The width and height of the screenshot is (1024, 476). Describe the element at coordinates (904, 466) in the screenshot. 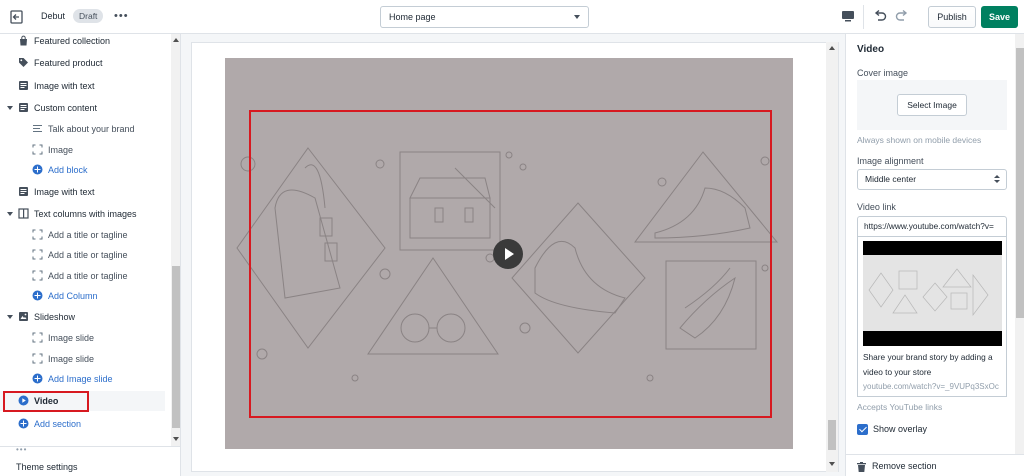

I see `remove-section-button: Remove section` at that location.